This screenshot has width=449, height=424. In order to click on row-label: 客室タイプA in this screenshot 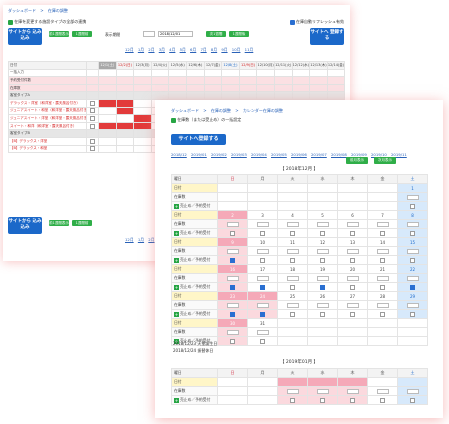, I will do `click(47, 95)`.